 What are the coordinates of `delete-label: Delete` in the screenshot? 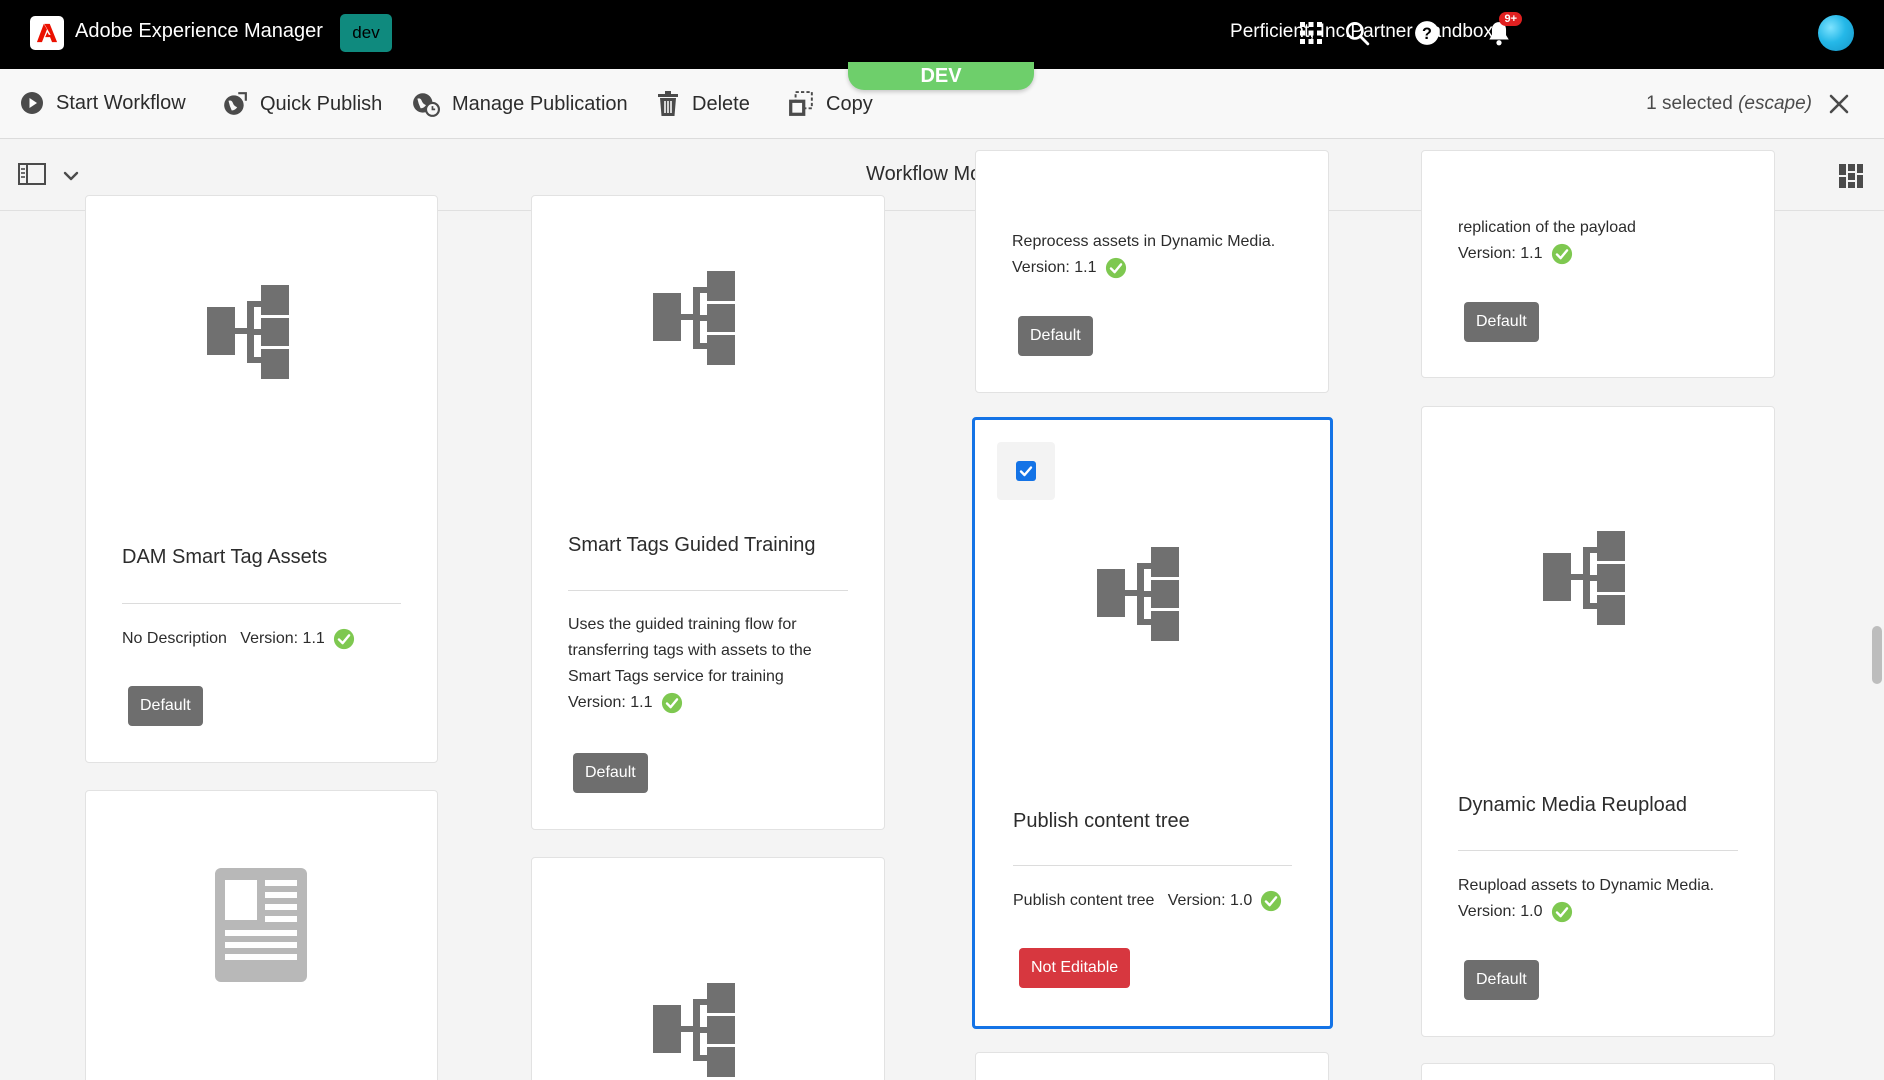 It's located at (721, 103).